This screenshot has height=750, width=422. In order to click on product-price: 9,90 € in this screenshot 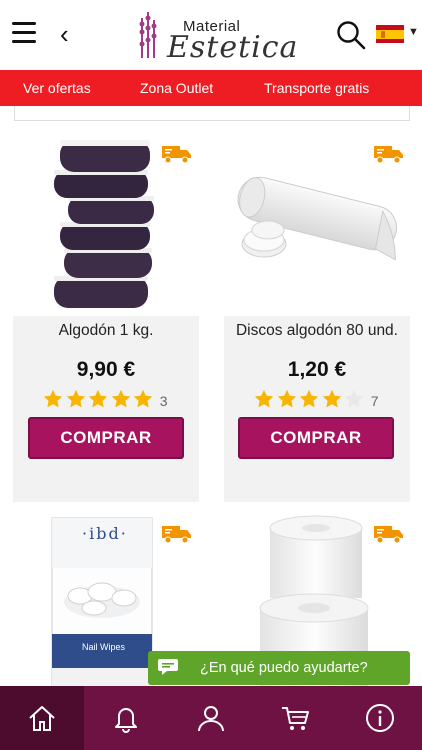, I will do `click(106, 369)`.